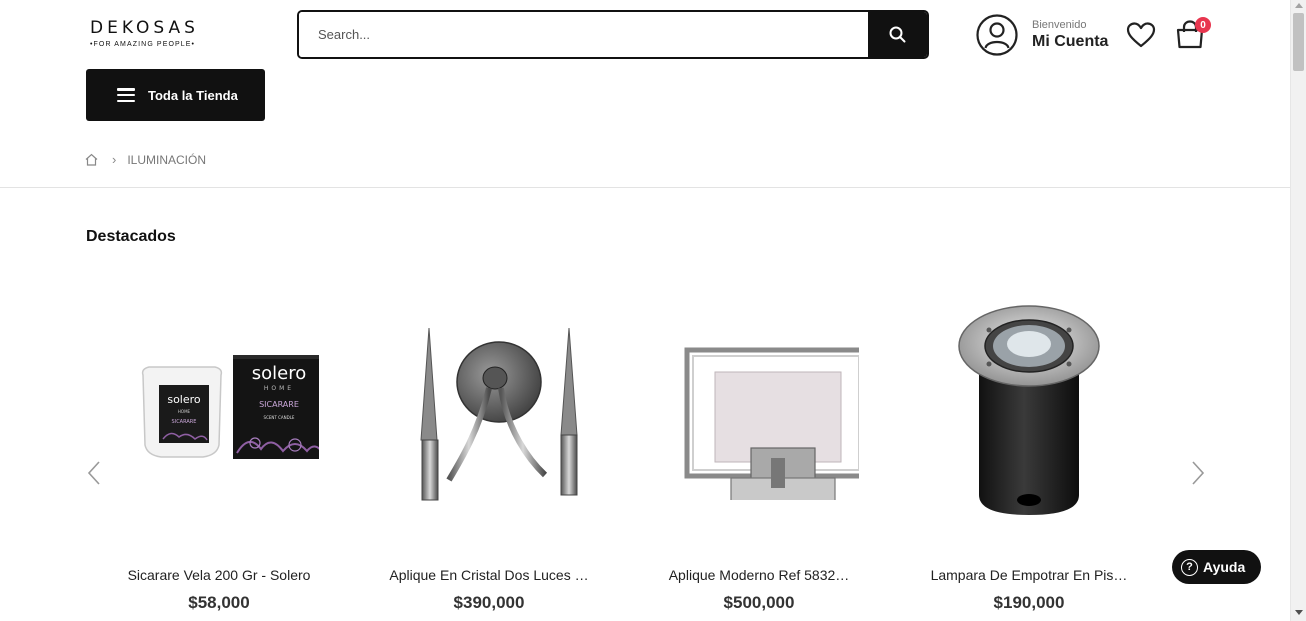  What do you see at coordinates (771, 423) in the screenshot?
I see `modern-sconce-image` at bounding box center [771, 423].